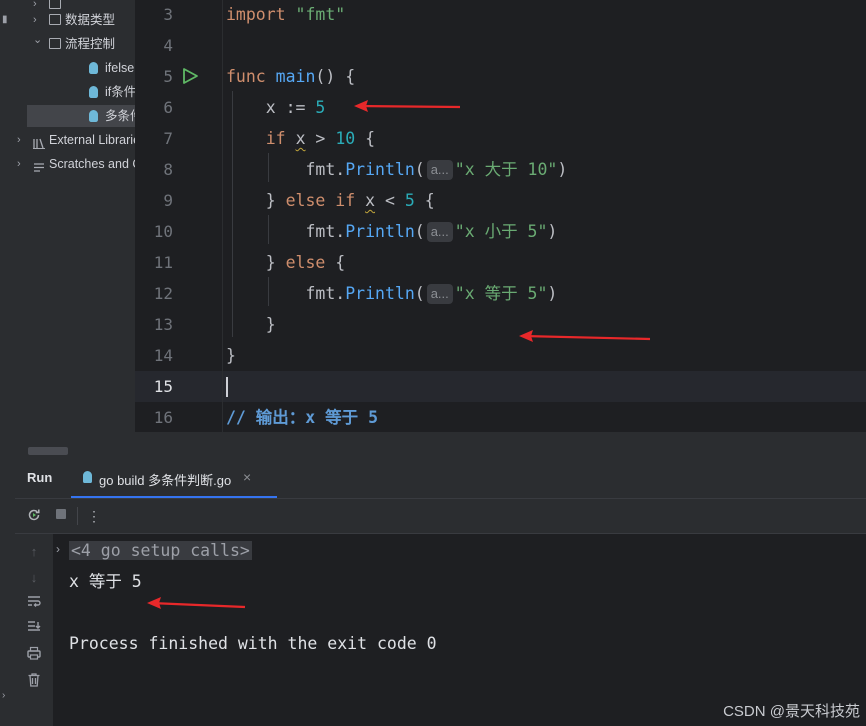 The height and width of the screenshot is (726, 866). I want to click on code-line: 7 if x > 10 {, so click(500, 138).